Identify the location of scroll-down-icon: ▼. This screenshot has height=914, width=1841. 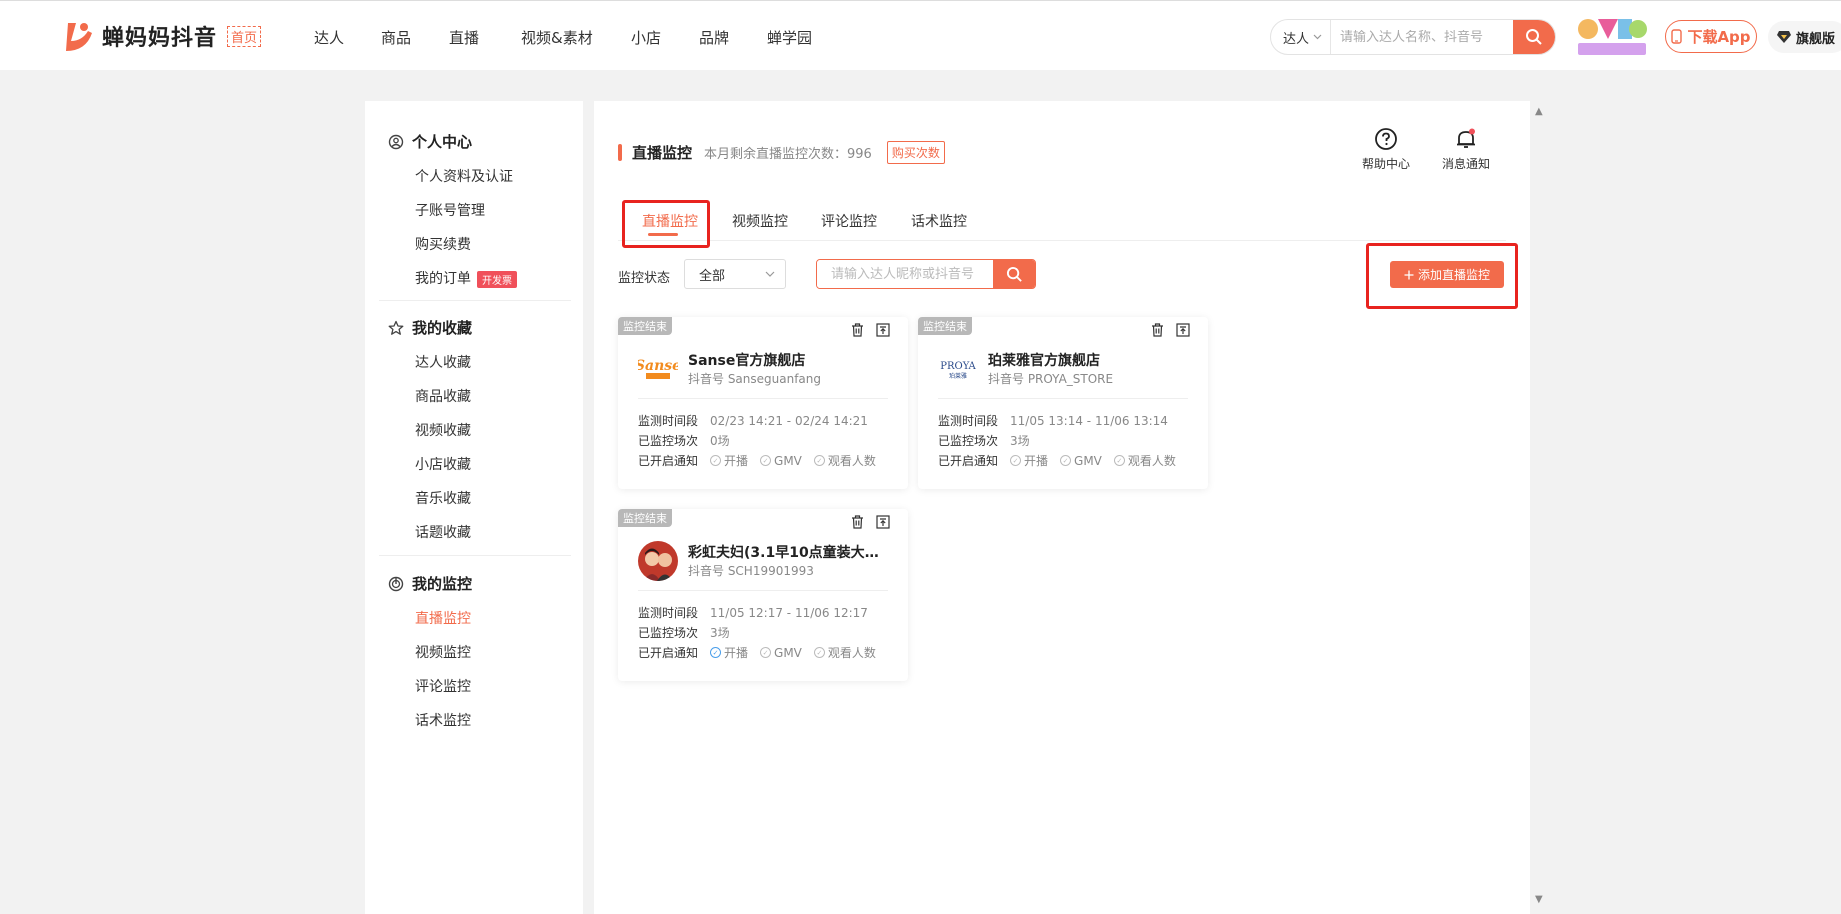
(1539, 899).